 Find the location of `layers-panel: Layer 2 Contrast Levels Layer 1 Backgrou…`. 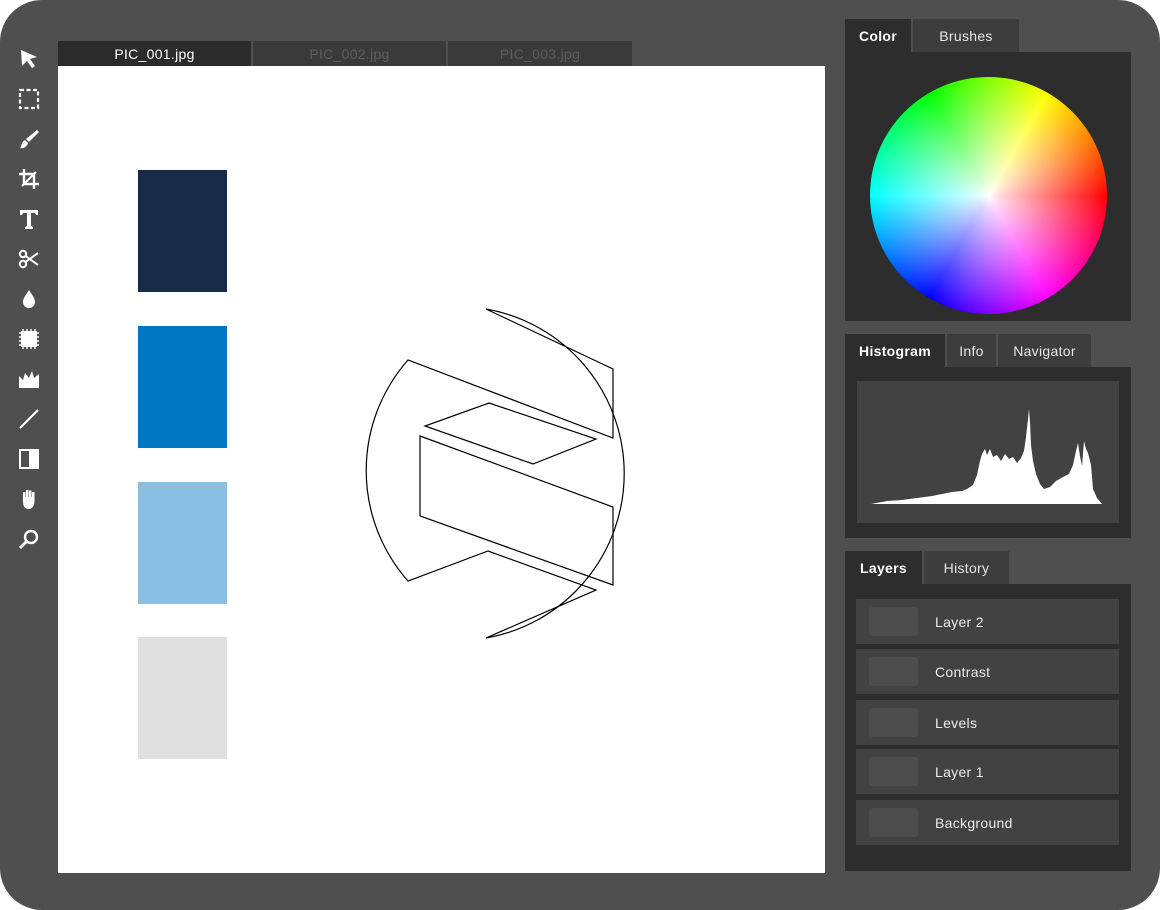

layers-panel: Layer 2 Contrast Levels Layer 1 Backgrou… is located at coordinates (988, 727).